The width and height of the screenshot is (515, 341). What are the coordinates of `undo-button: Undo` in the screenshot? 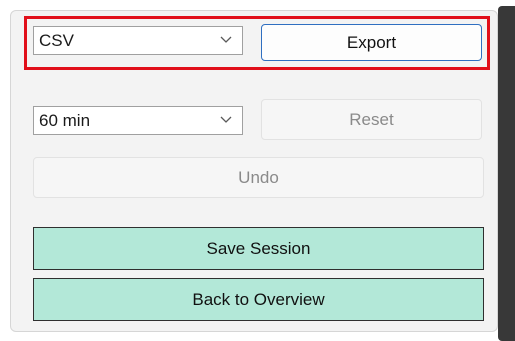 It's located at (258, 177).